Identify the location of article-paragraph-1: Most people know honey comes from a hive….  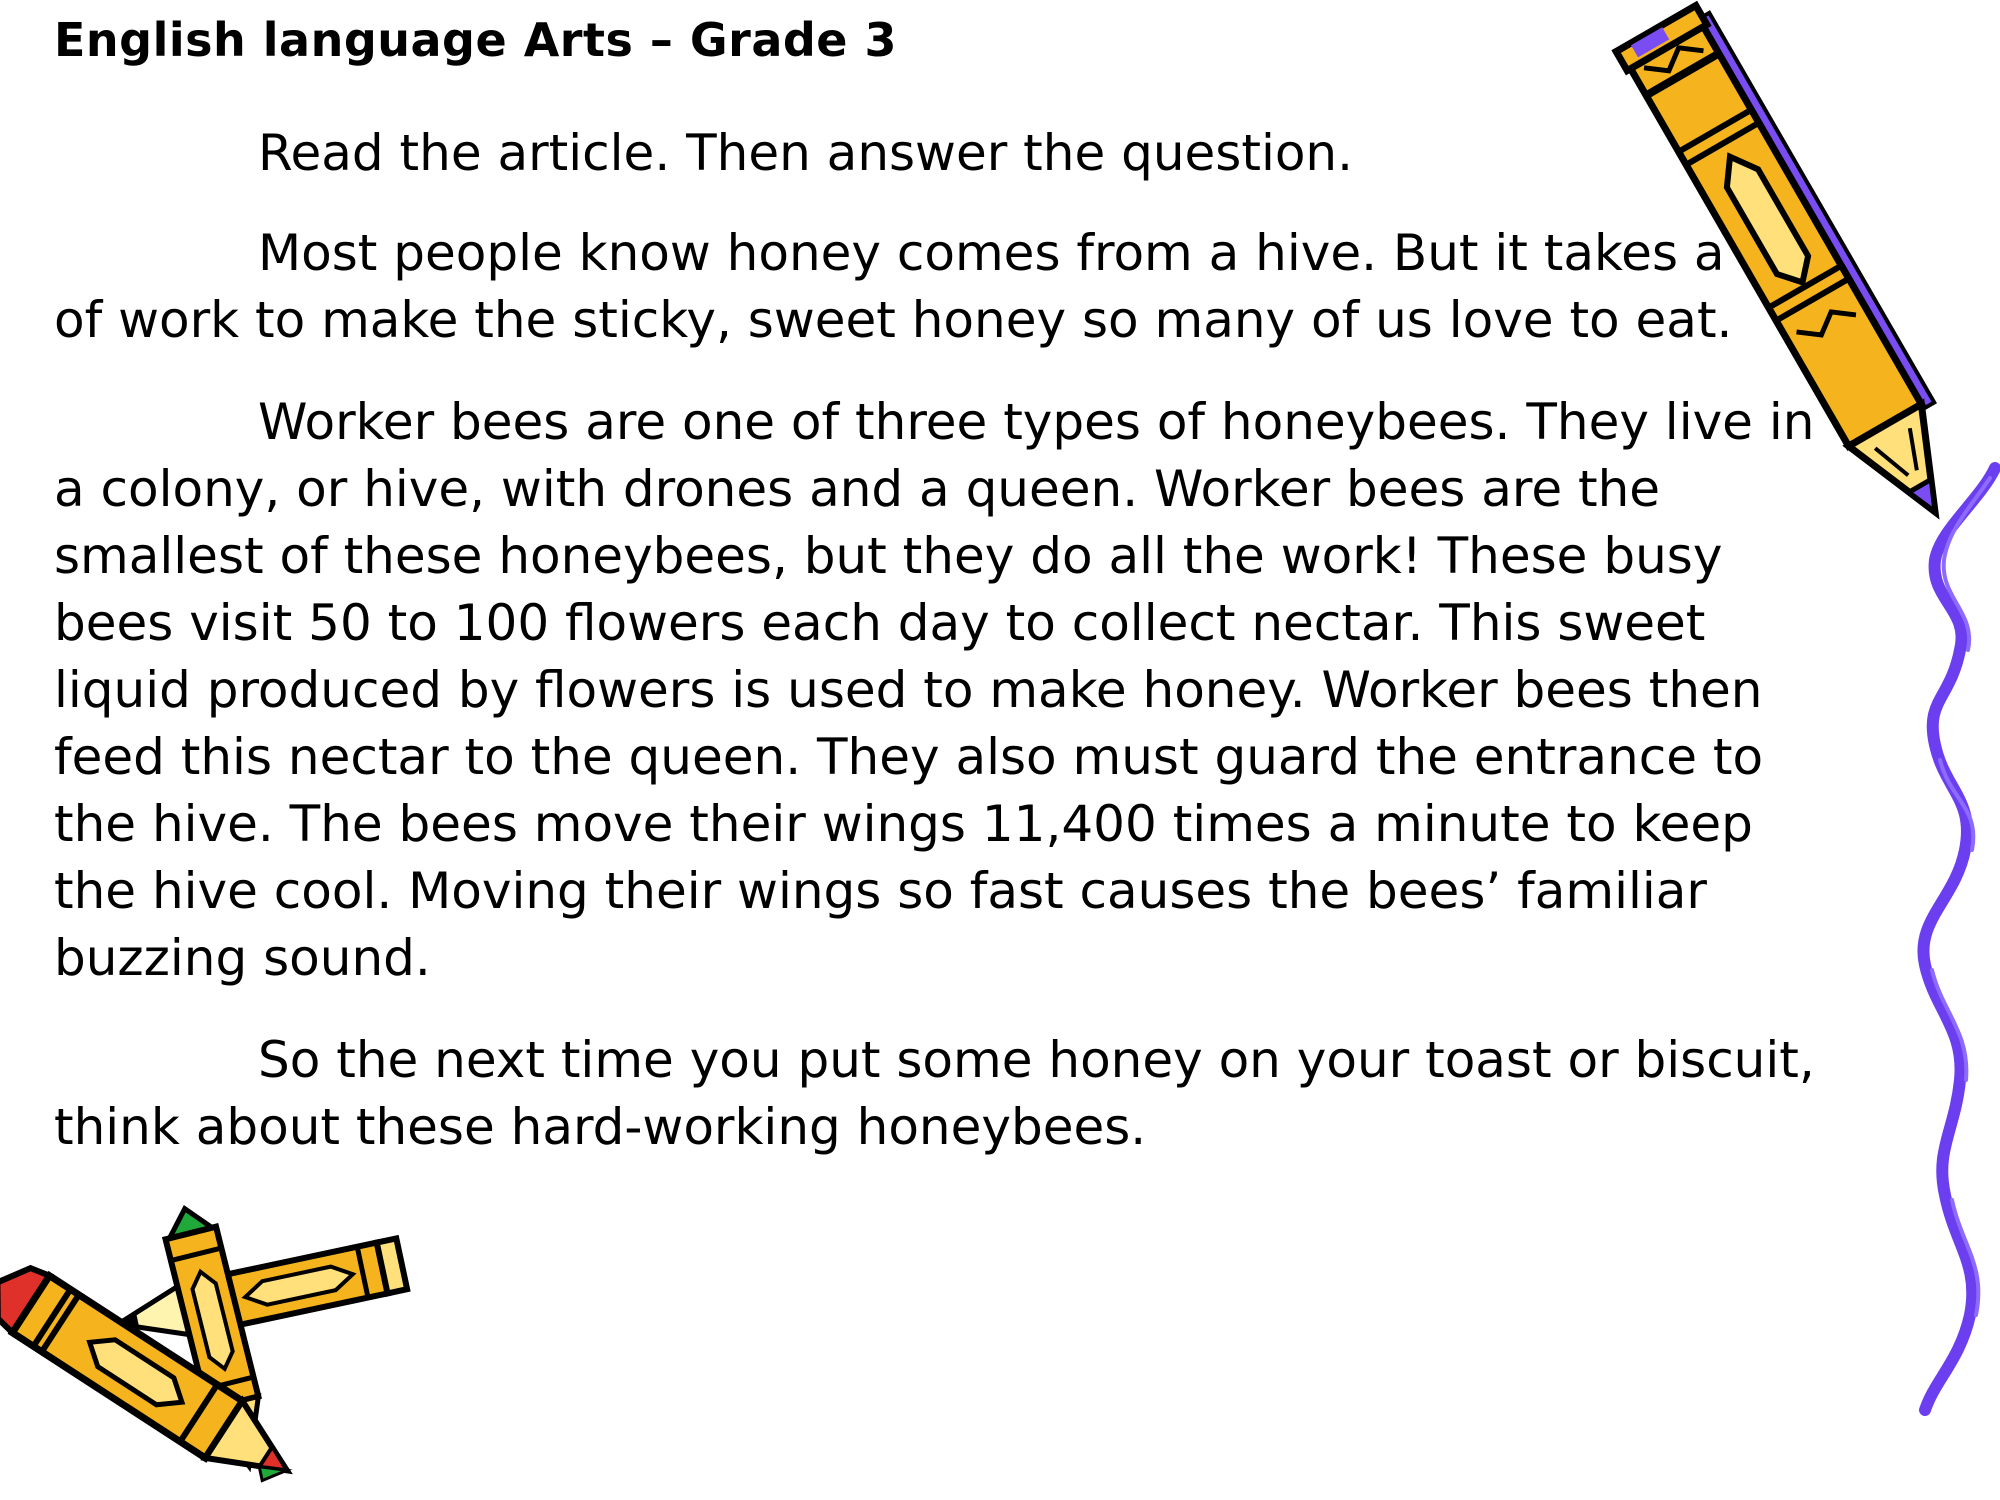
(929, 286).